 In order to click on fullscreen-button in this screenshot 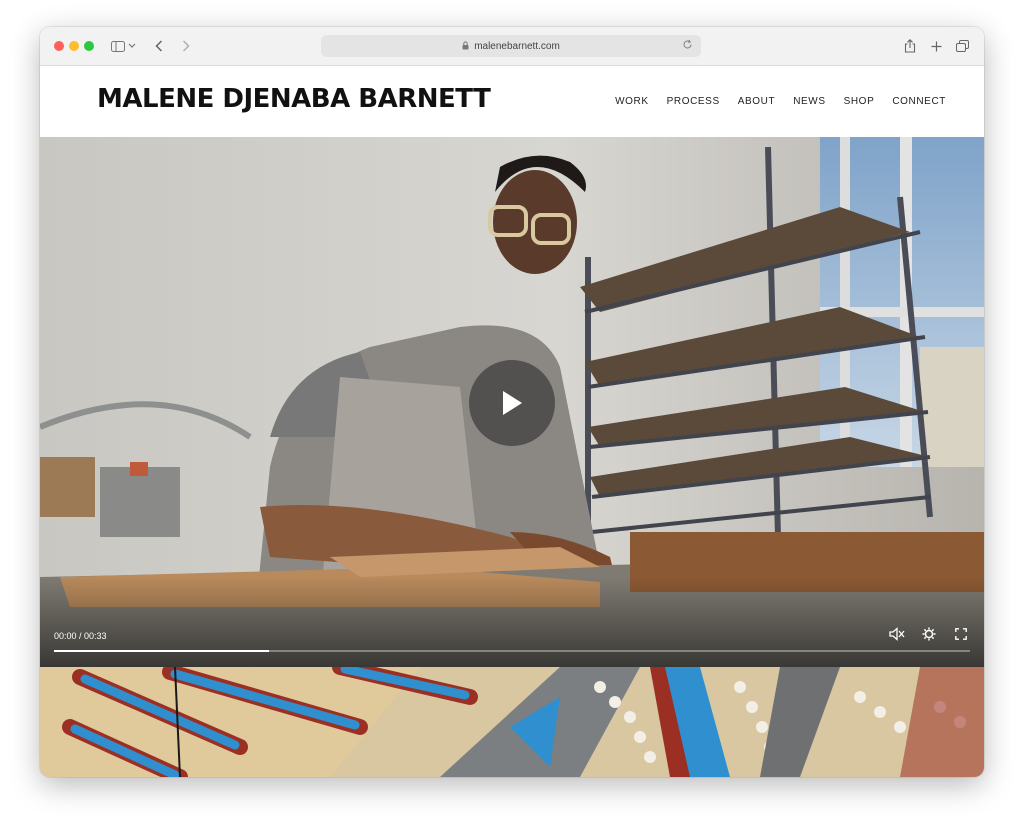, I will do `click(961, 634)`.